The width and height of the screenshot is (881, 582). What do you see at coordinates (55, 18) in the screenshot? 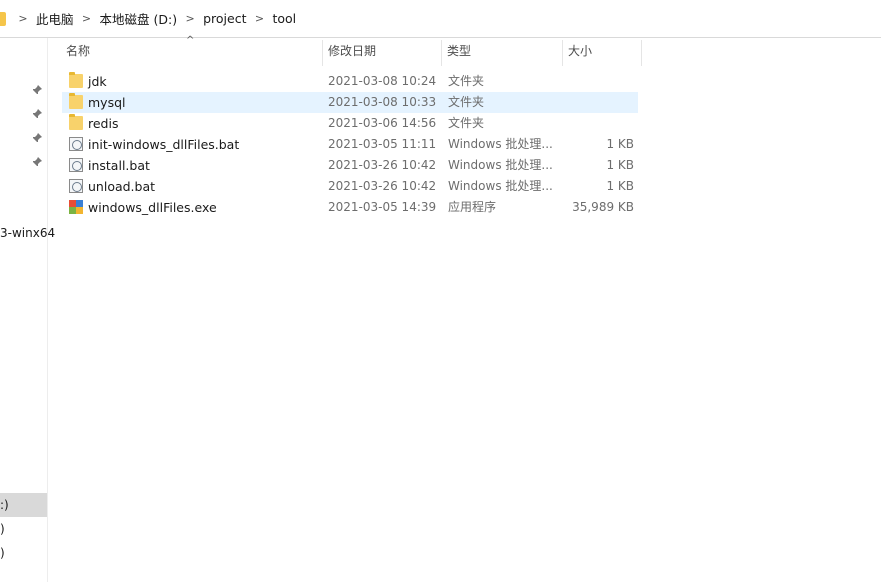
I see `breadcrumb-this-pc: 此电脑` at bounding box center [55, 18].